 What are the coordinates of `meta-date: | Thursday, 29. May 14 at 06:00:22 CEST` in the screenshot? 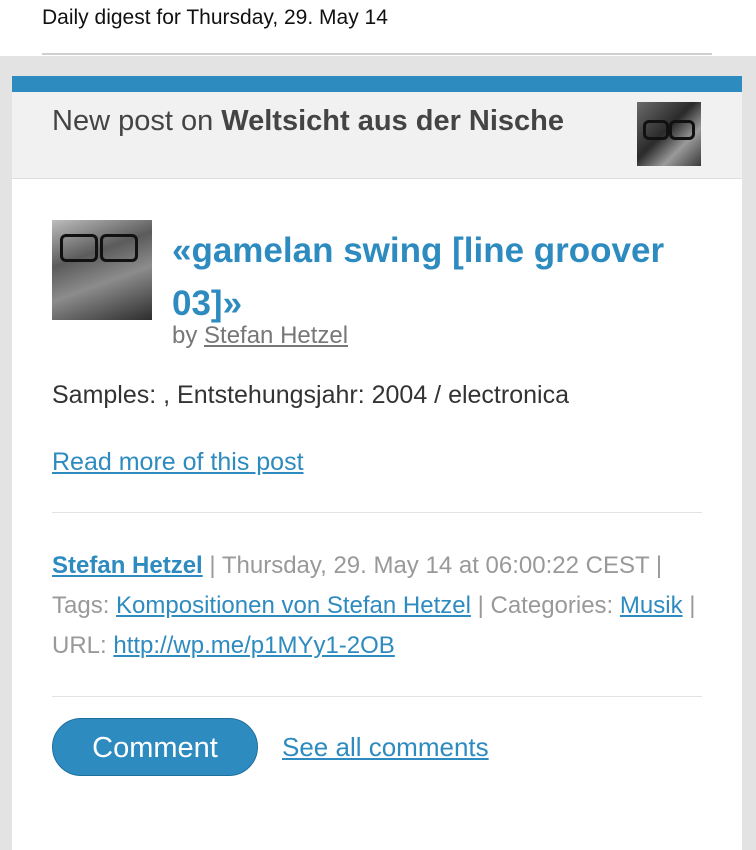 It's located at (426, 565).